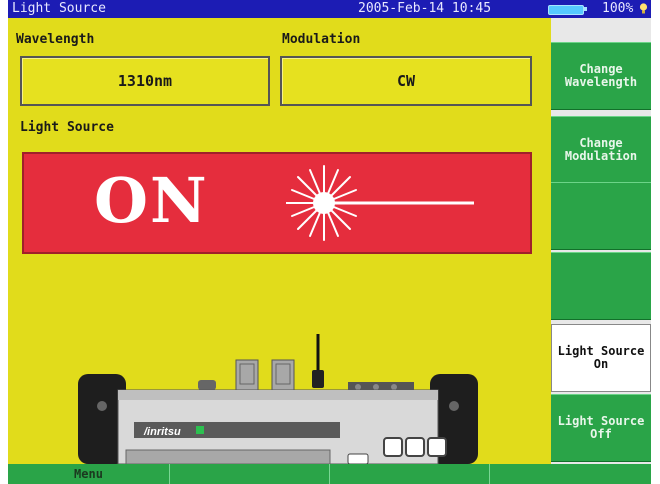 The height and width of the screenshot is (484, 660). I want to click on light-source-off-button: Light Source Off, so click(601, 428).